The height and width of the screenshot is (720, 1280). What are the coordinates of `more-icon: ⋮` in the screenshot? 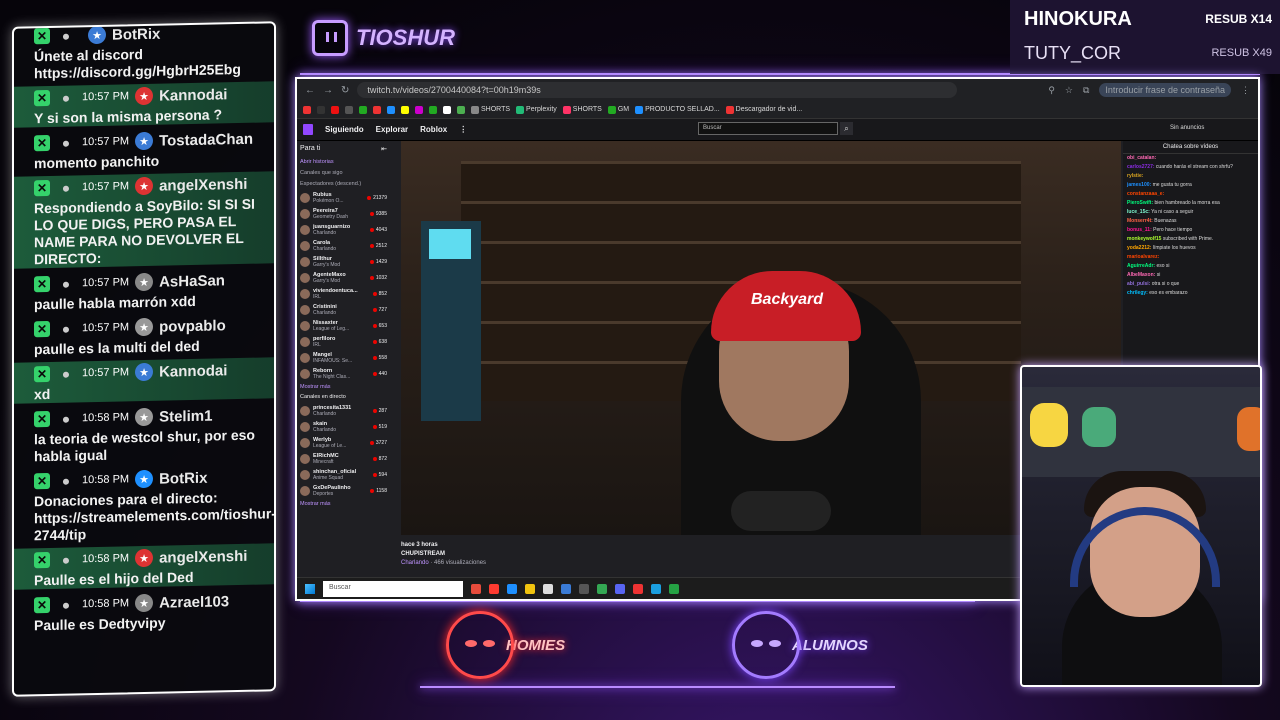 It's located at (463, 129).